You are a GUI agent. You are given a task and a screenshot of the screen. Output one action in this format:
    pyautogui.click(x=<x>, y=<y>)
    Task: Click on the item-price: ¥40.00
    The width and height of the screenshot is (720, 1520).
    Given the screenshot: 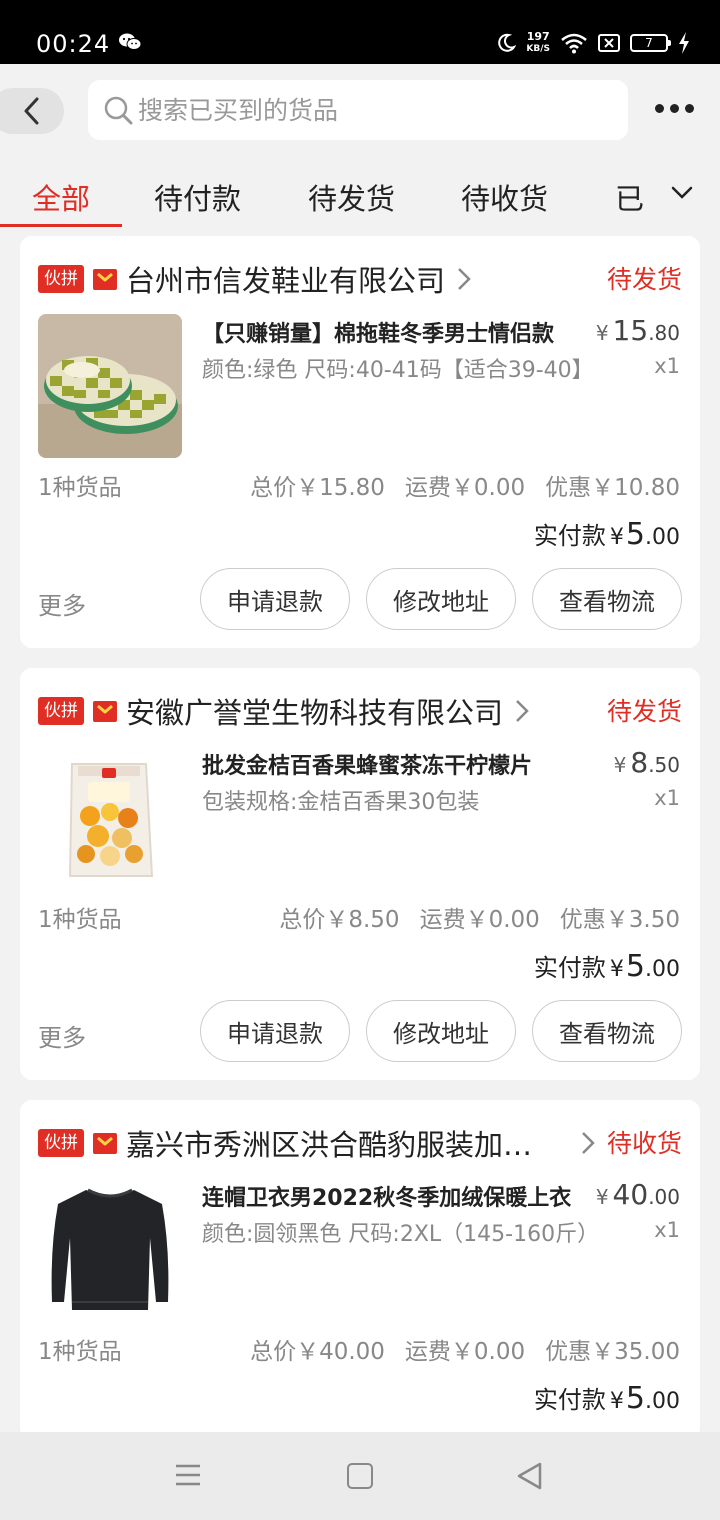 What is the action you would take?
    pyautogui.click(x=638, y=1194)
    